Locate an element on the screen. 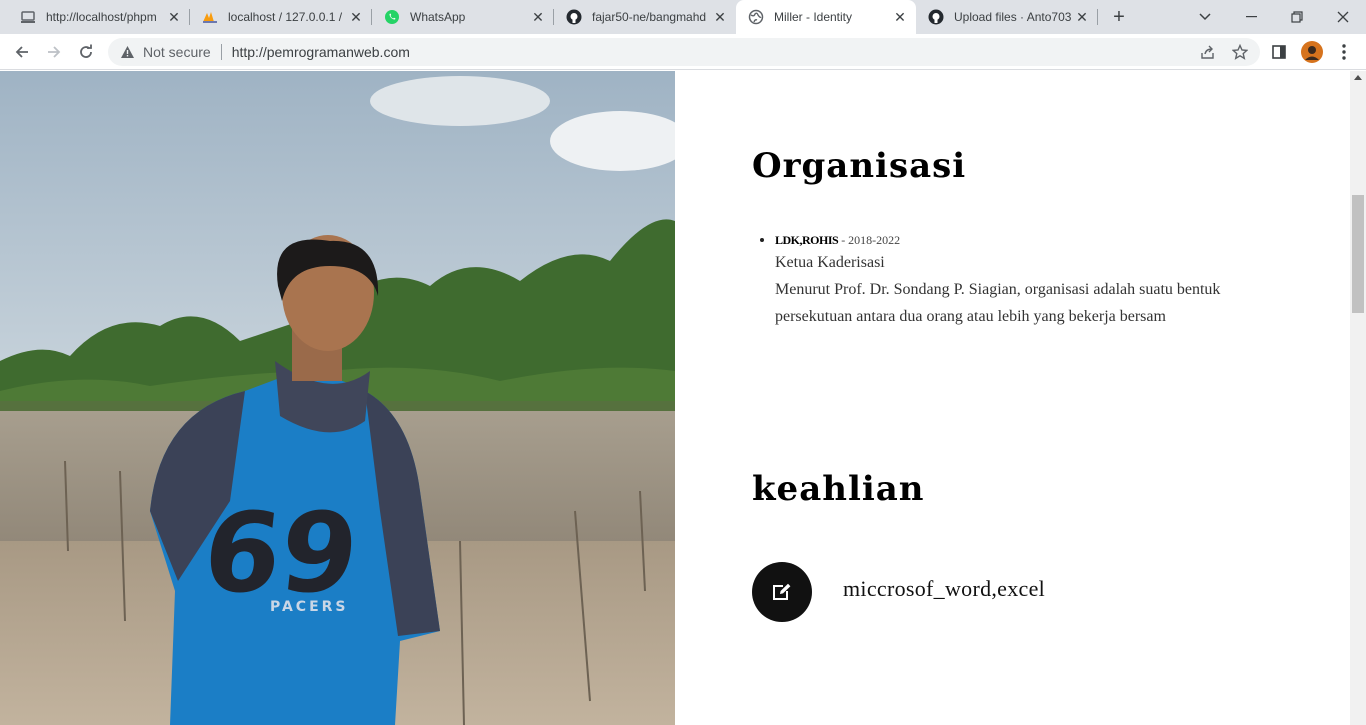  tab-phpmyadmin: localhost / 127.0.0.1 / ✕ is located at coordinates (281, 17).